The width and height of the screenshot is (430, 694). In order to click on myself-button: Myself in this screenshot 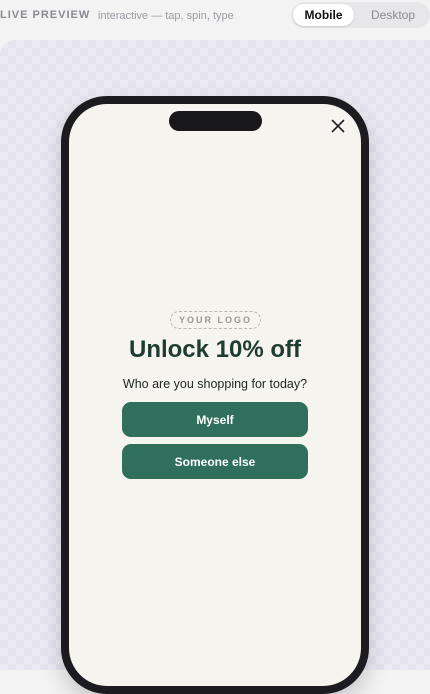, I will do `click(215, 419)`.